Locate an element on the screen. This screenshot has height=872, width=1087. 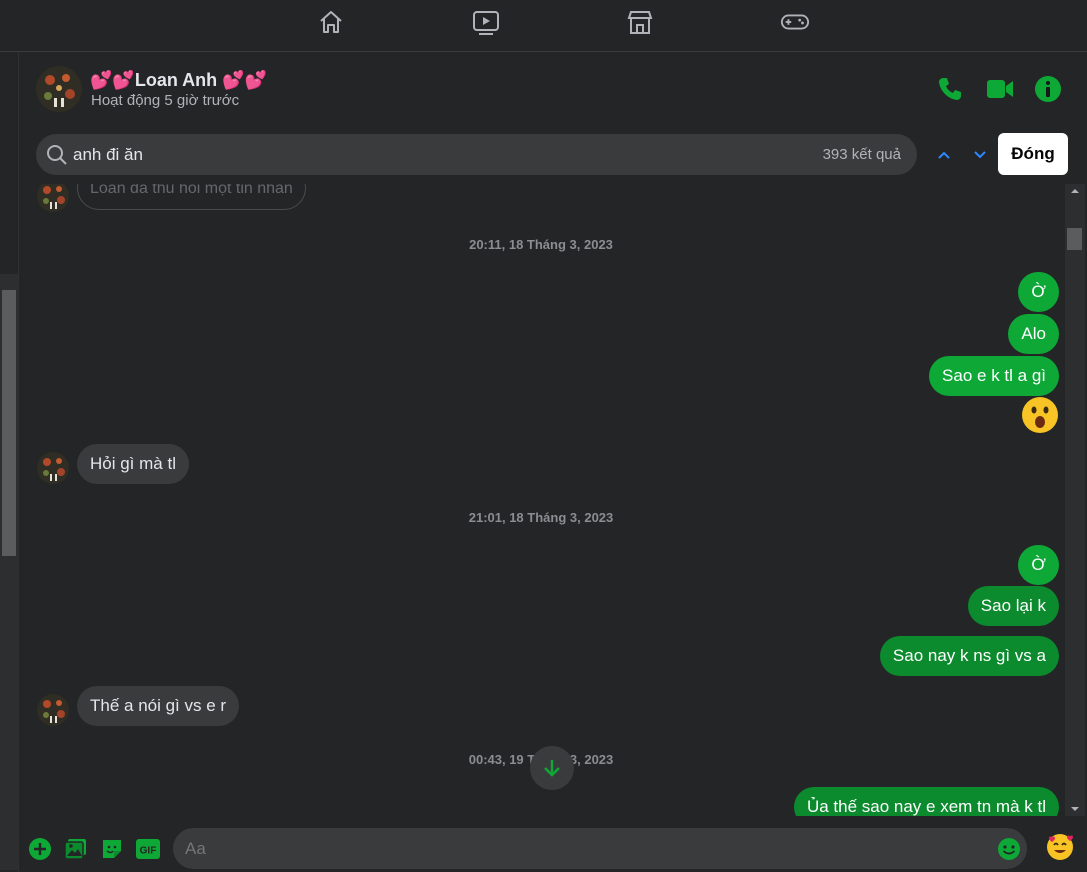
sticker-button is located at coordinates (112, 849).